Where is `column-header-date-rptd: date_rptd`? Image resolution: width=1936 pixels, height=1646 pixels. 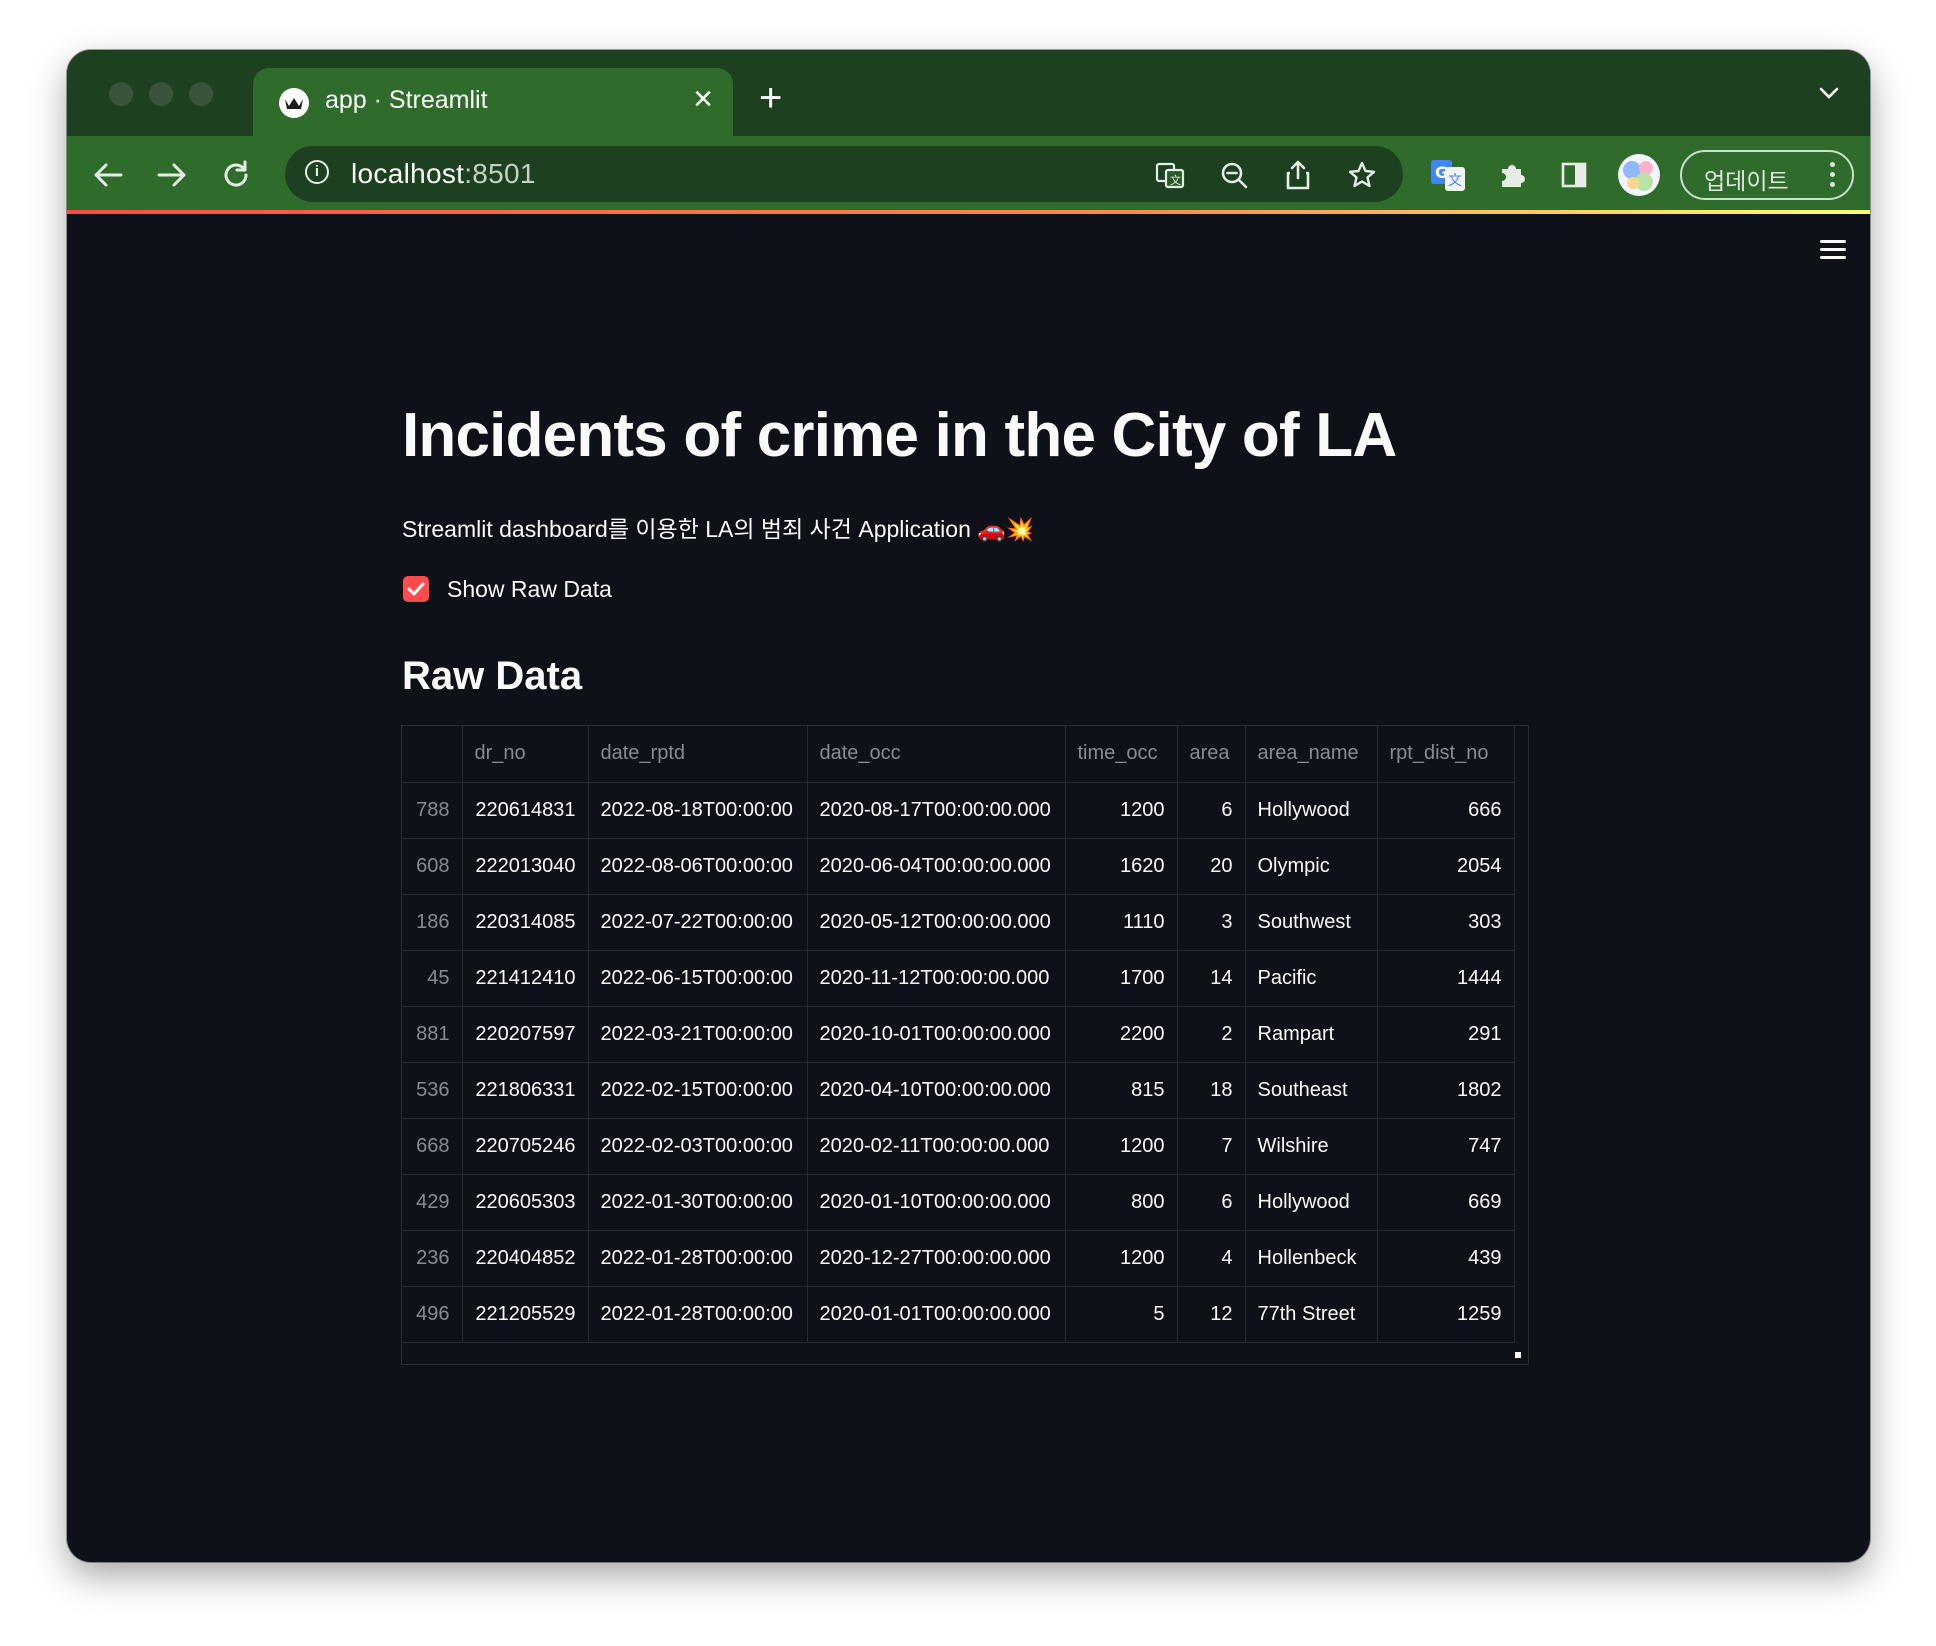
column-header-date-rptd: date_rptd is located at coordinates (698, 754).